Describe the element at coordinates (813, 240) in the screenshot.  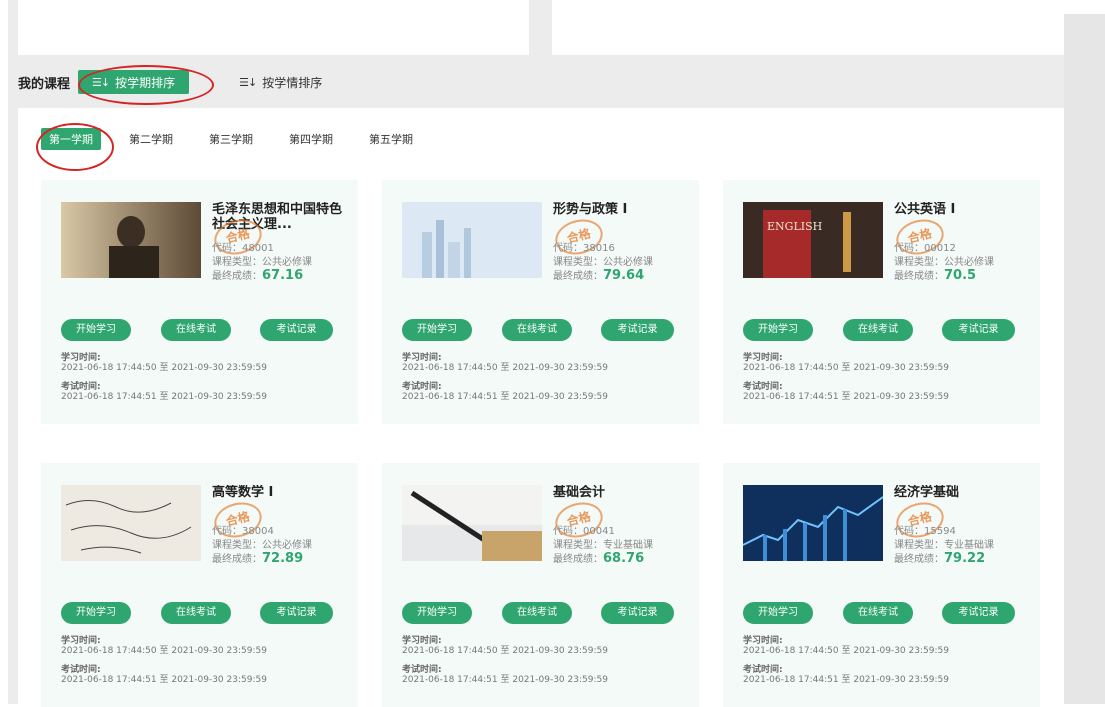
I see `course-thumbnail: ENGLISH` at that location.